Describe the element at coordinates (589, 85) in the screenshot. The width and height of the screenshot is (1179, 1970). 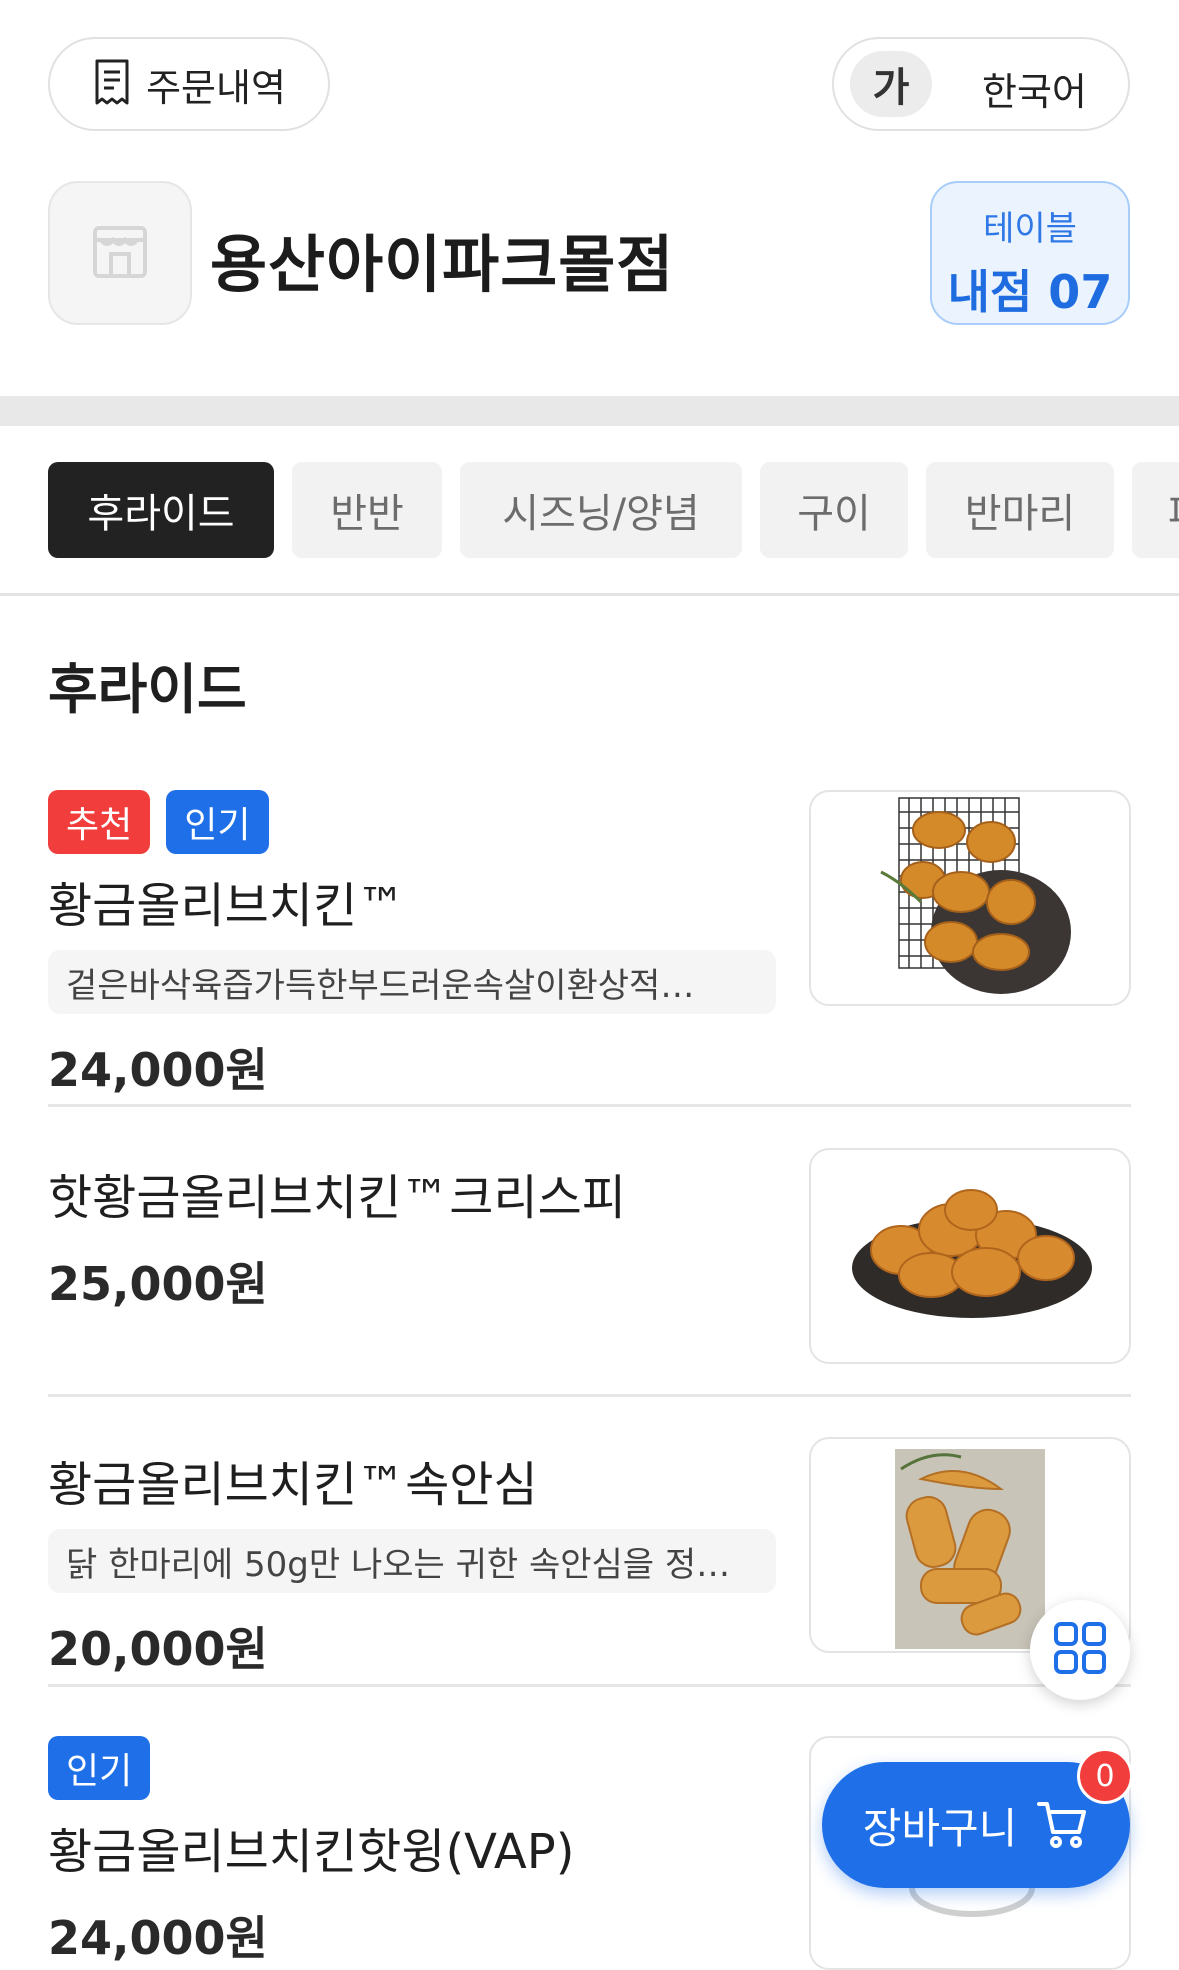
I see `top-bar: 주문내역 가 한국어` at that location.